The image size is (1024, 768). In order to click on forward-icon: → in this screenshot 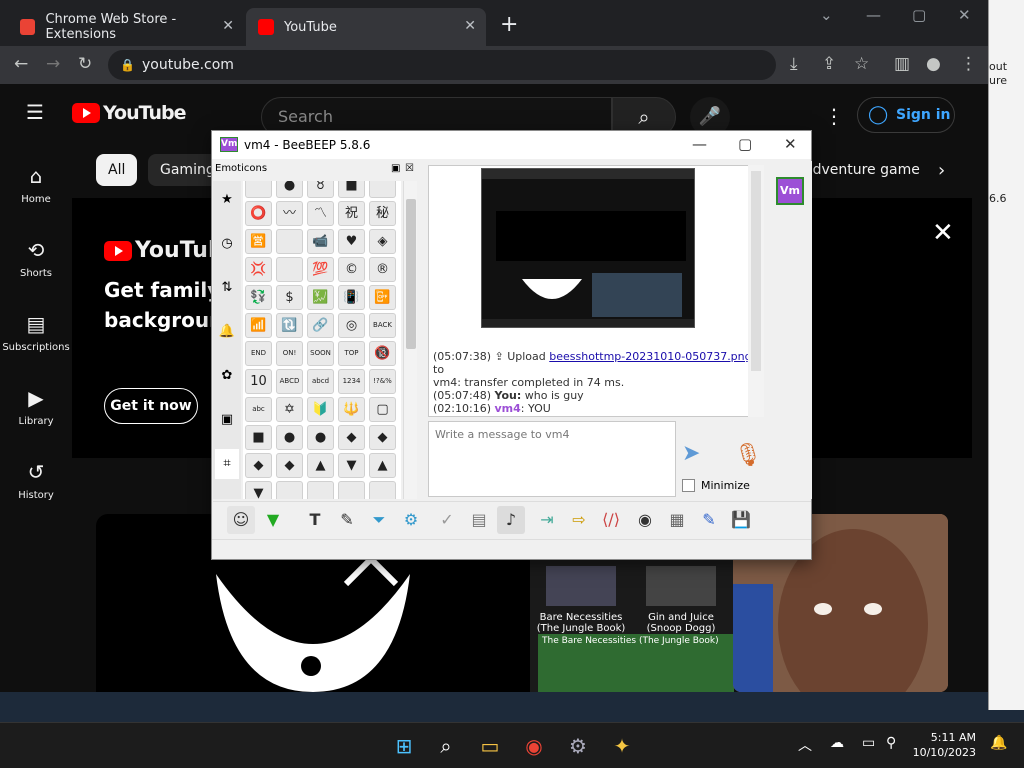, I will do `click(53, 64)`.